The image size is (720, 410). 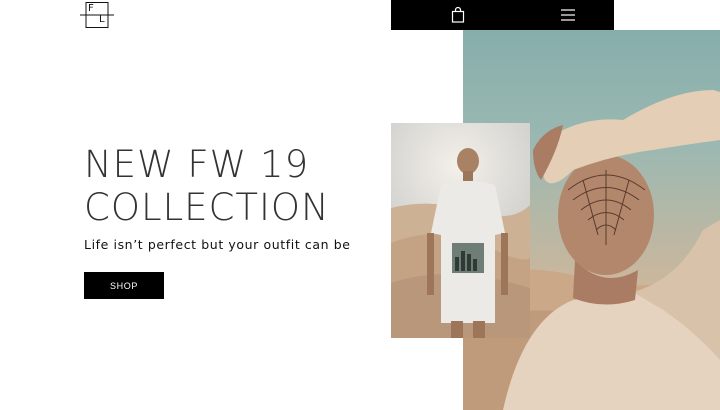 What do you see at coordinates (568, 15) in the screenshot?
I see `hamburger-menu-icon` at bounding box center [568, 15].